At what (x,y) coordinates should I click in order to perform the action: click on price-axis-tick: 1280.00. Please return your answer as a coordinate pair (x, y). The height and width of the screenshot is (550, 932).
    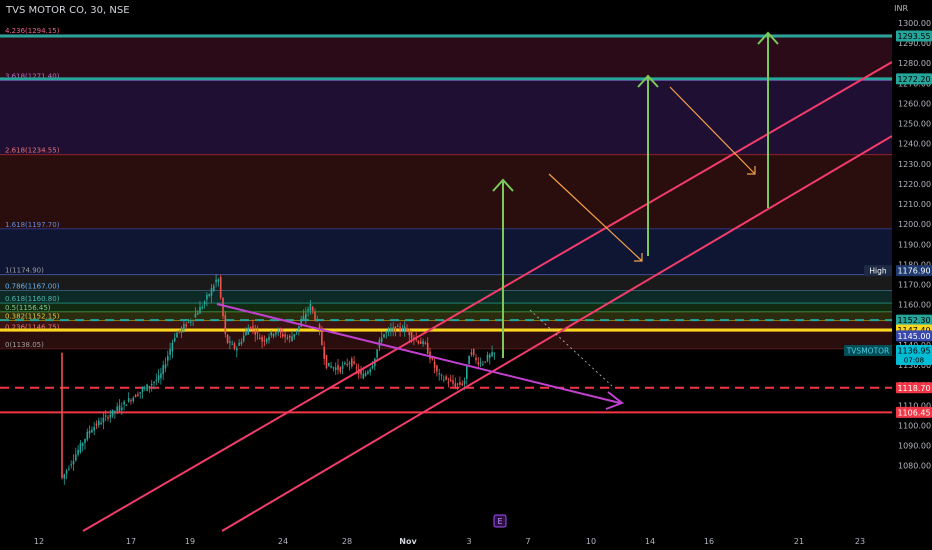
    Looking at the image, I should click on (914, 63).